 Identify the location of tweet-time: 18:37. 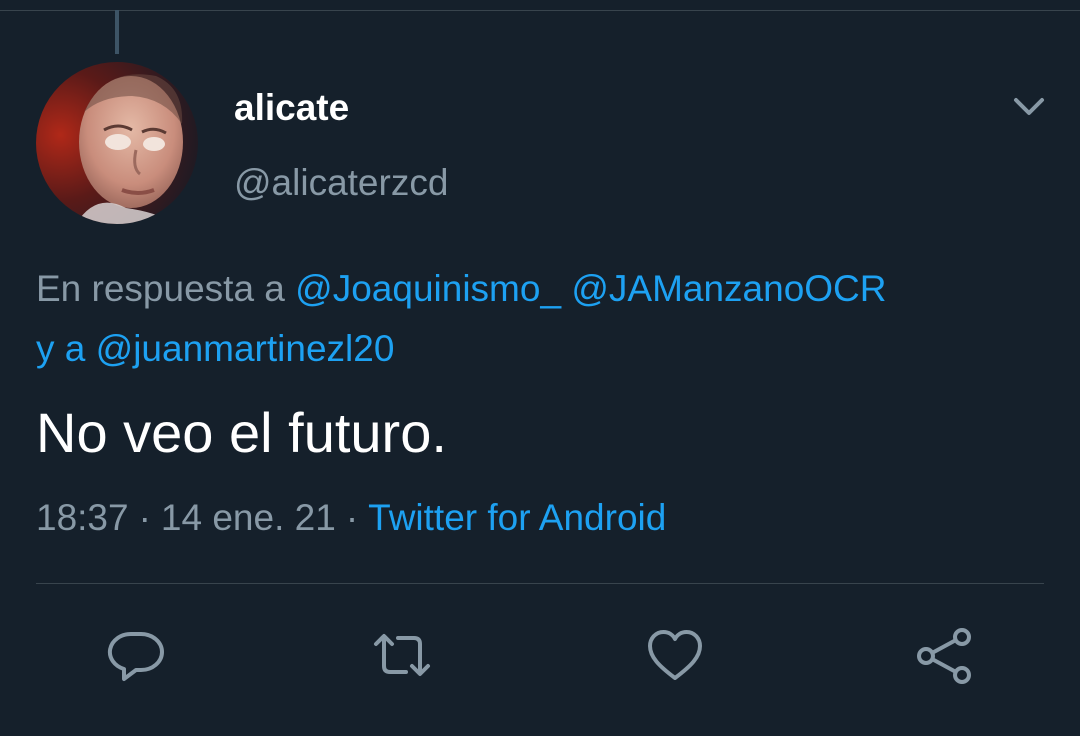
(82, 517).